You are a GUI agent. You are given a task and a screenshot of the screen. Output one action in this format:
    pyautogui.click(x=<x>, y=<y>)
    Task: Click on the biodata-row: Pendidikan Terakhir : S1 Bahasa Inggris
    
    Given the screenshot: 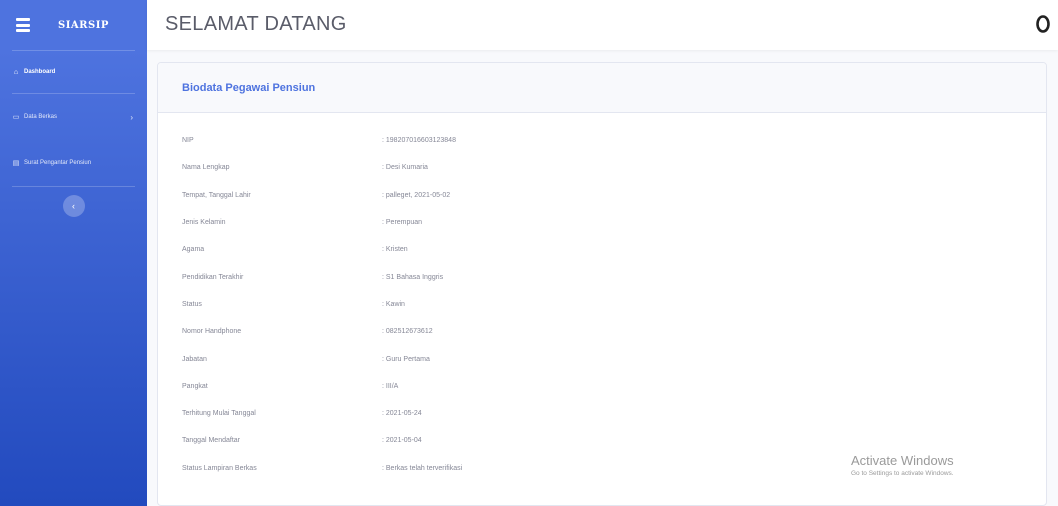 What is the action you would take?
    pyautogui.click(x=614, y=276)
    